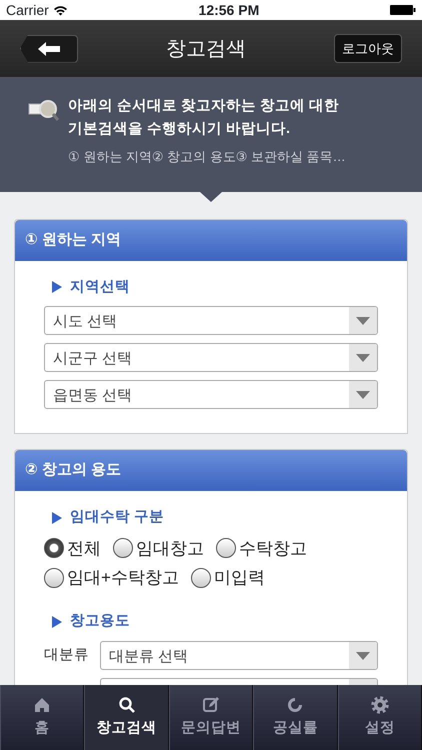  What do you see at coordinates (368, 49) in the screenshot?
I see `logout-button: 로그아웃` at bounding box center [368, 49].